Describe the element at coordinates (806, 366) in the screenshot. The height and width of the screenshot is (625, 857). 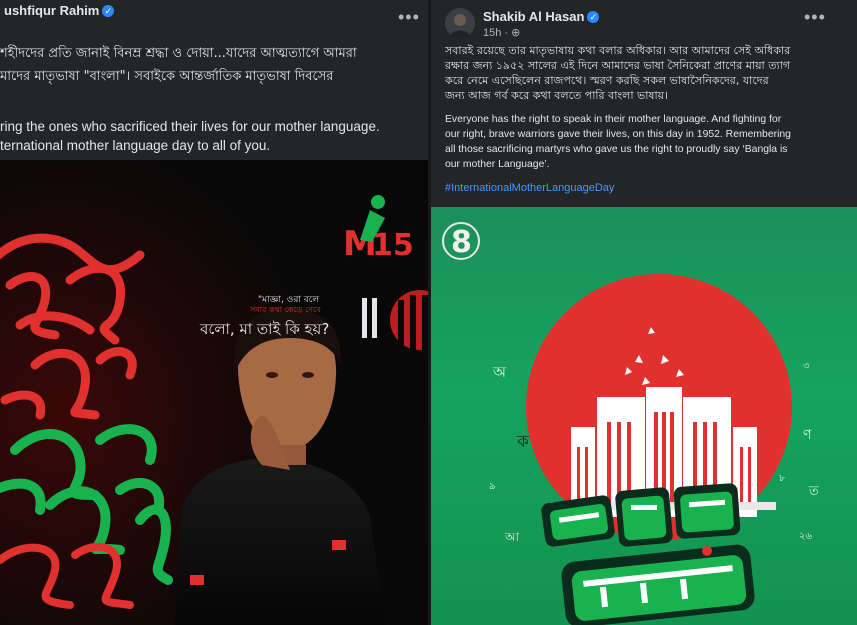
I see `floating-letter: ৩` at that location.